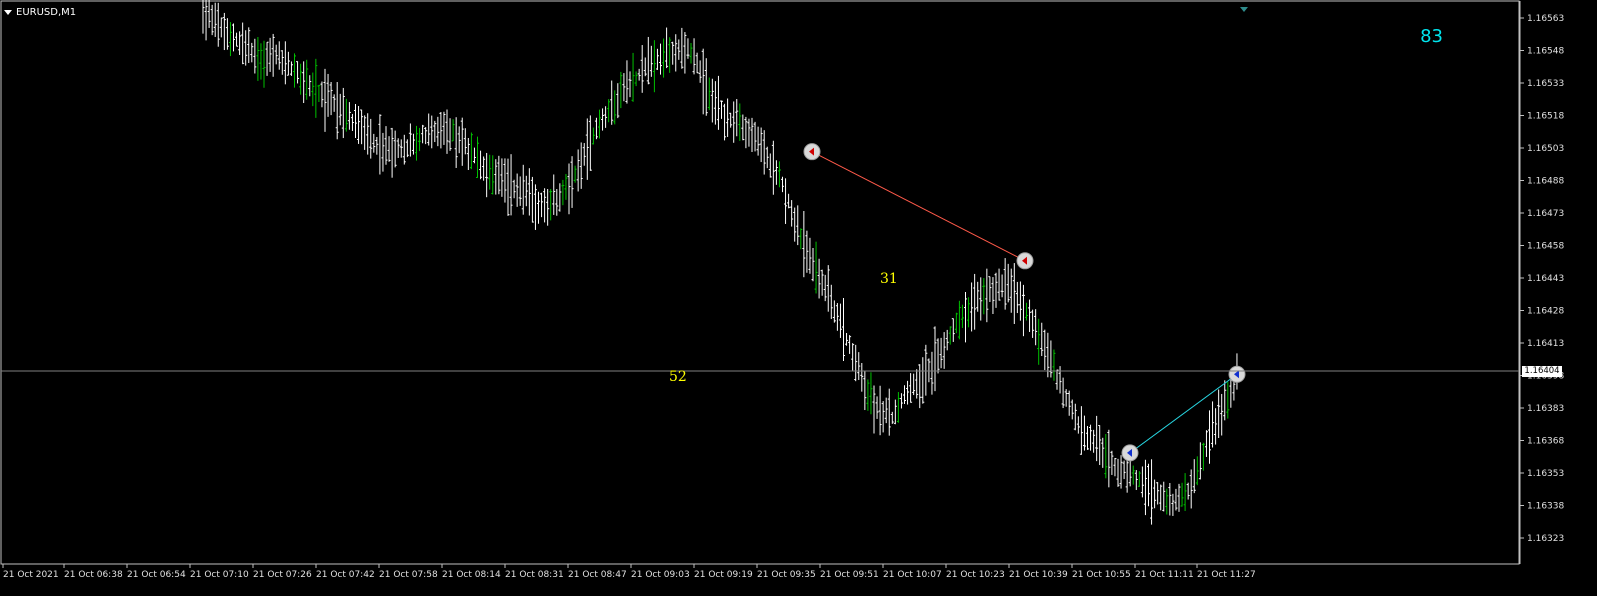 This screenshot has height=596, width=1597. Describe the element at coordinates (1164, 575) in the screenshot. I see `time-tick-label: 21 Oct 11:11` at that location.